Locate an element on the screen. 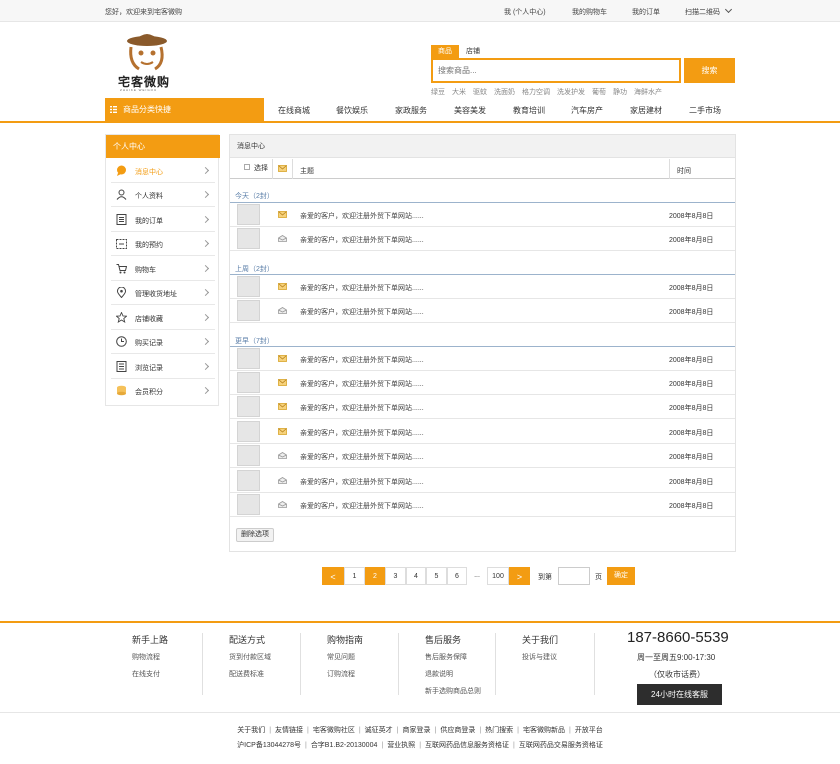 This screenshot has height=764, width=840. topbar-link-qrcode: 扫描二维码 is located at coordinates (709, 11).